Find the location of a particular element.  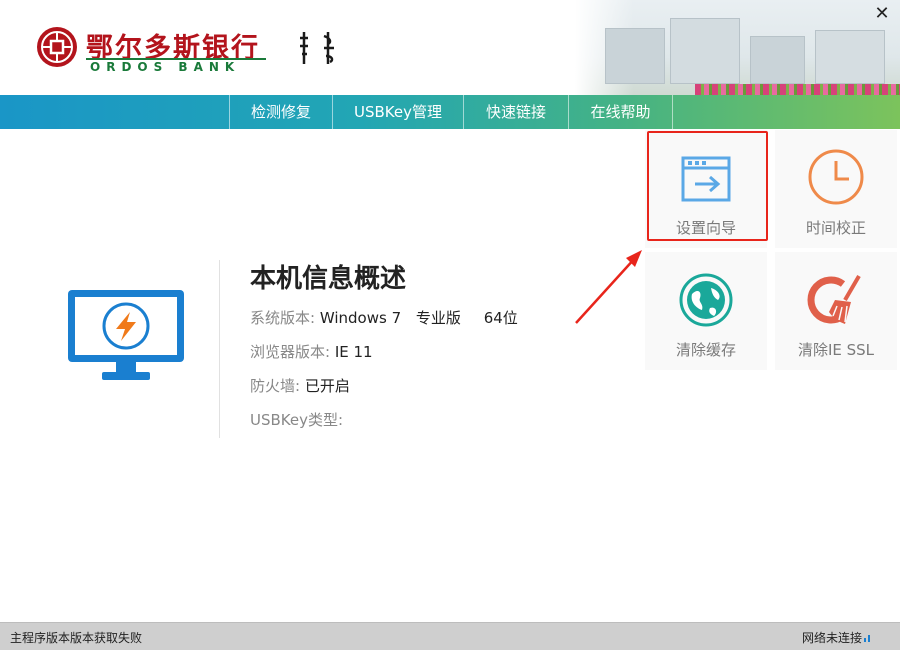

info-row-browser: 浏览器版本: IE 11 is located at coordinates (311, 351).